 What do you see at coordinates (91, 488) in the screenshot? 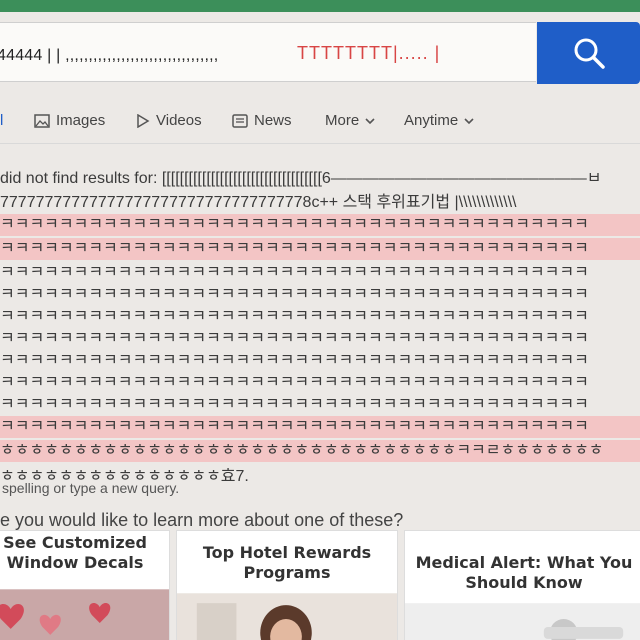
I see `spelling-message: spelling or type a new query.` at bounding box center [91, 488].